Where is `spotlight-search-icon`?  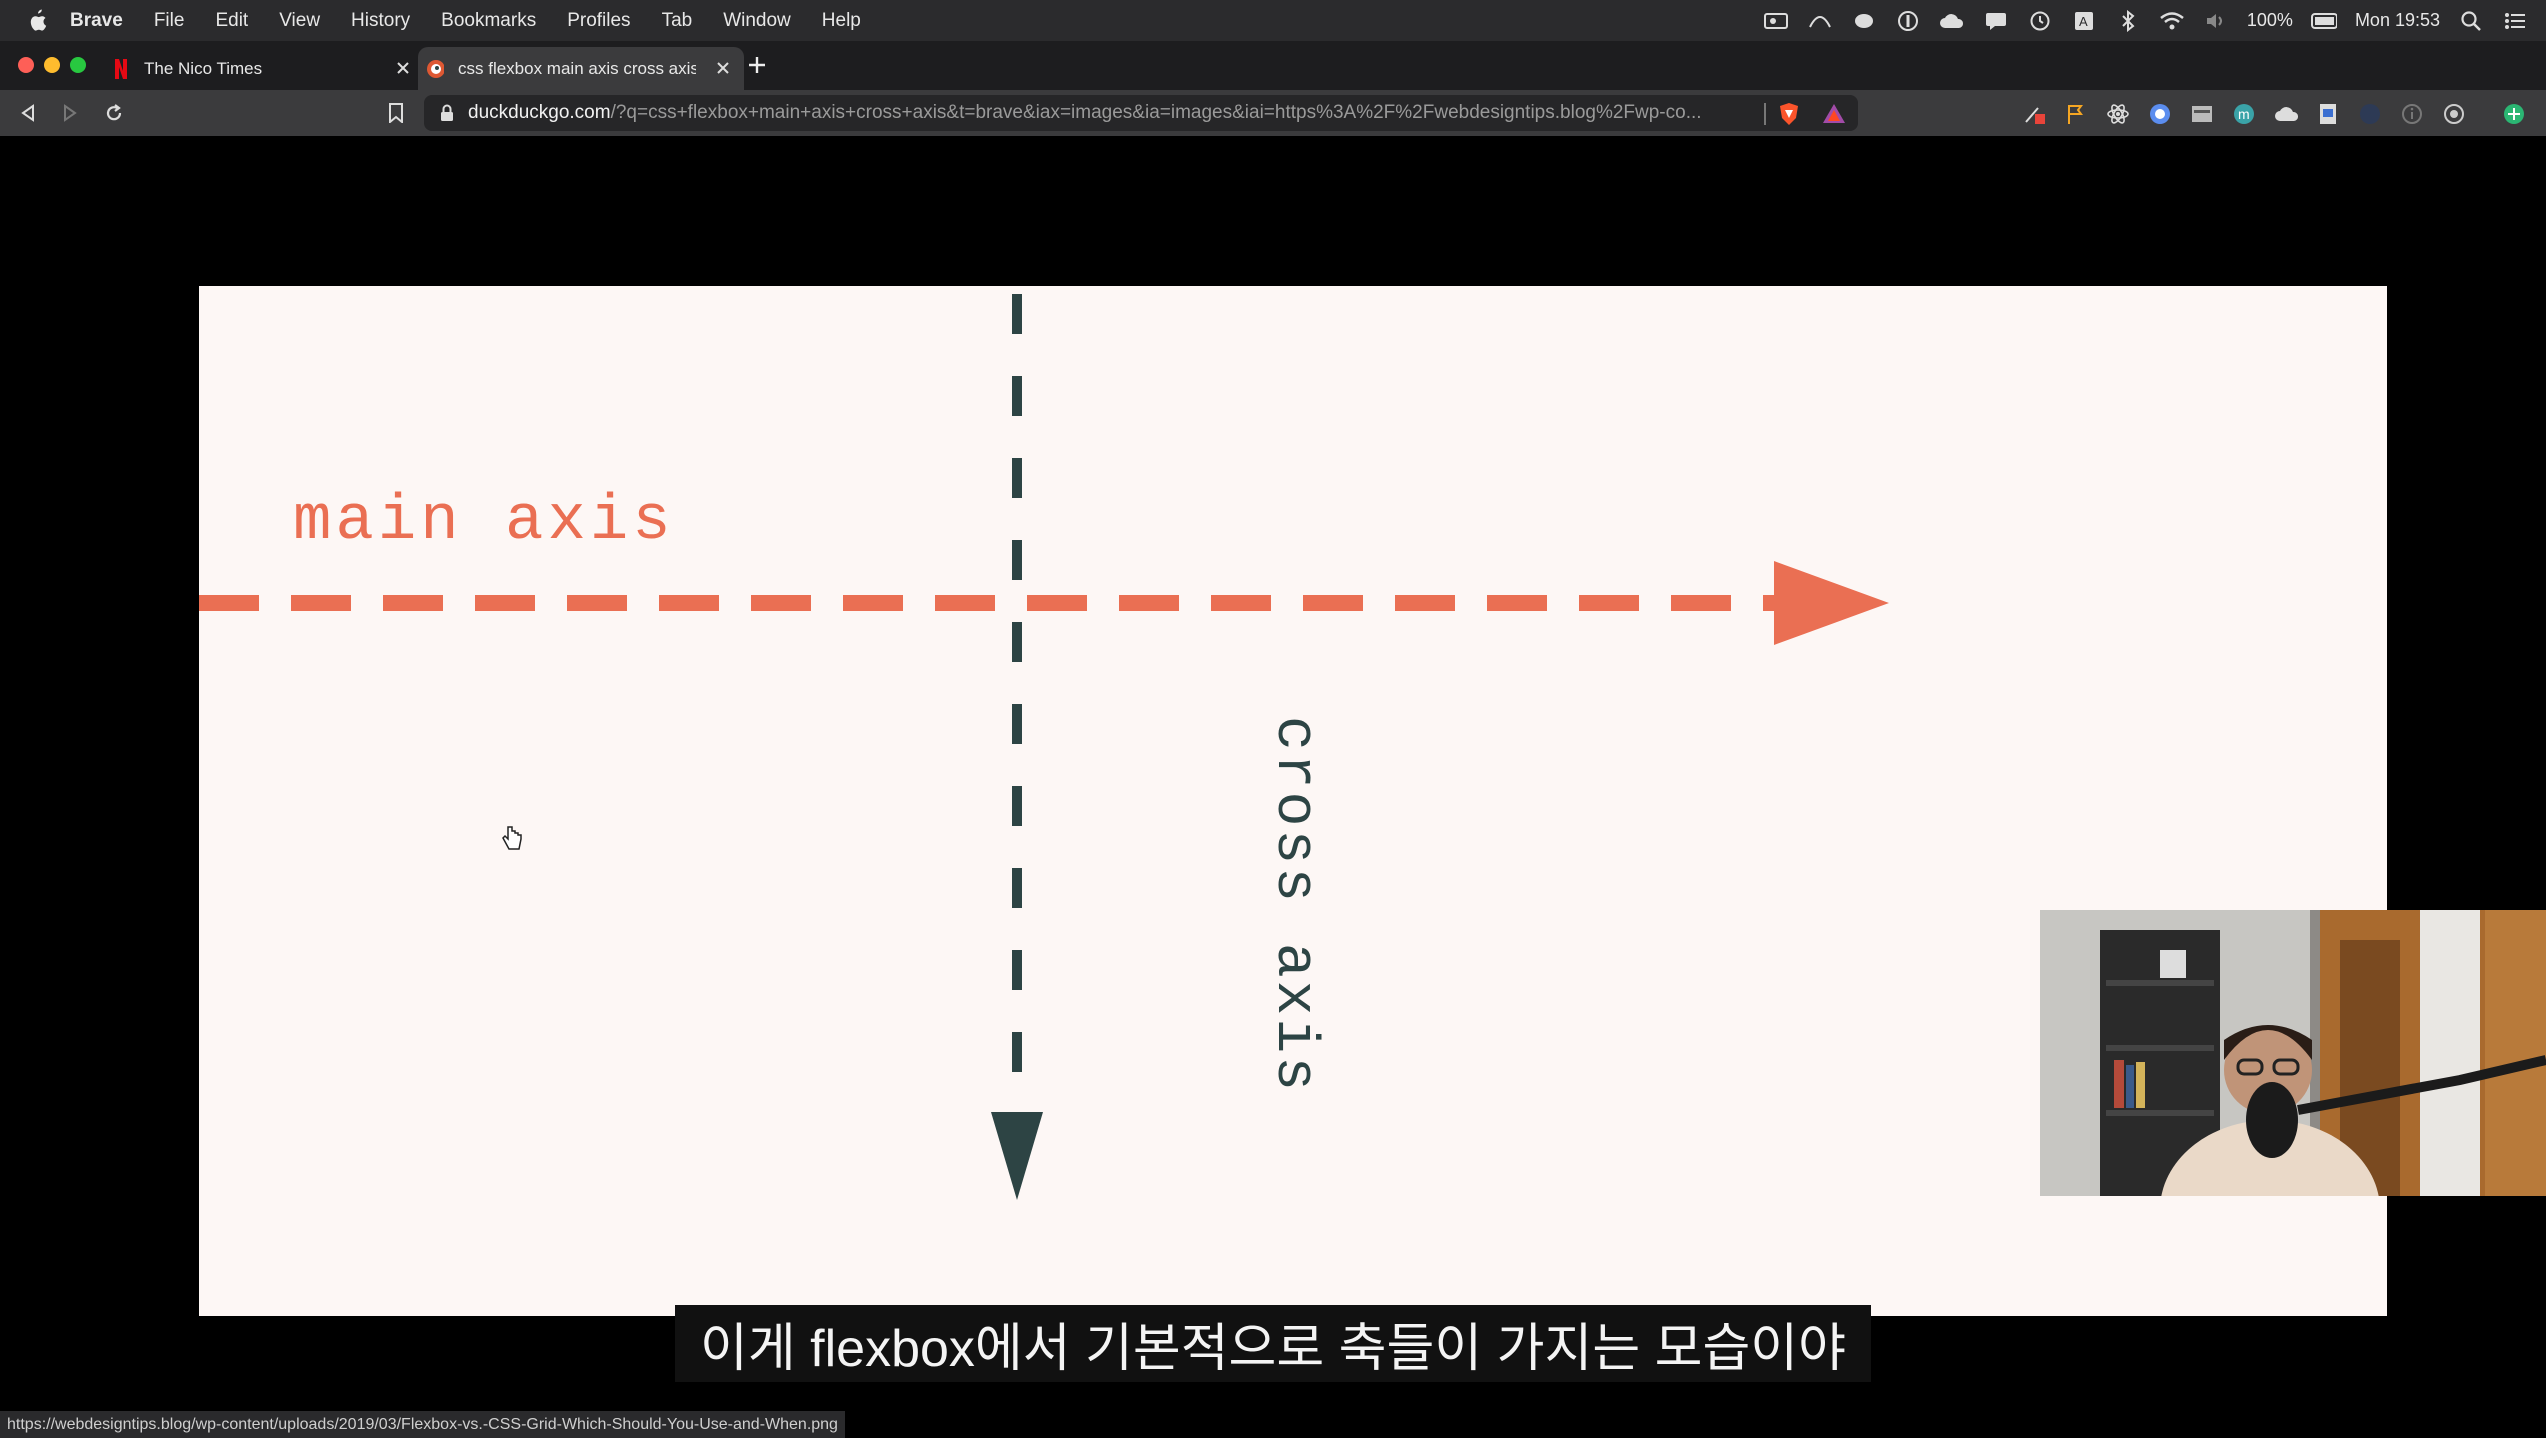
spotlight-search-icon is located at coordinates (2471, 21).